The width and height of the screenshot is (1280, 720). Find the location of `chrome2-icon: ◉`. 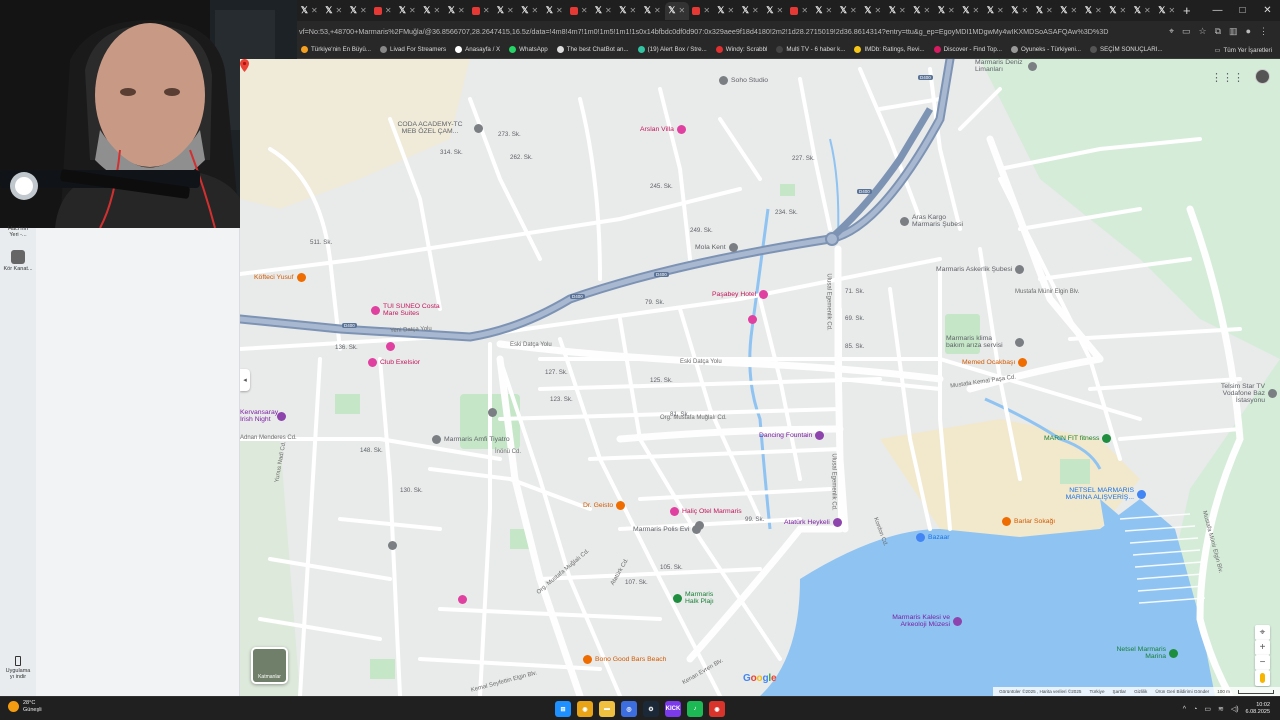

chrome2-icon: ◉ is located at coordinates (717, 709).